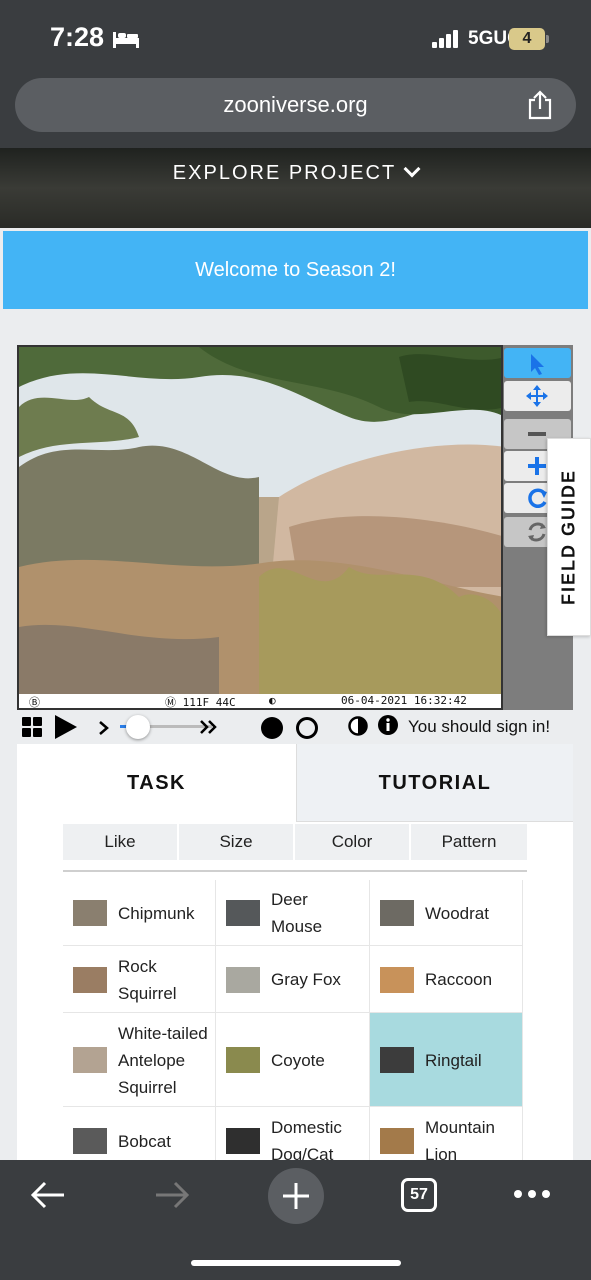 Image resolution: width=591 pixels, height=1280 pixels. What do you see at coordinates (307, 728) in the screenshot?
I see `empty-circle-icon` at bounding box center [307, 728].